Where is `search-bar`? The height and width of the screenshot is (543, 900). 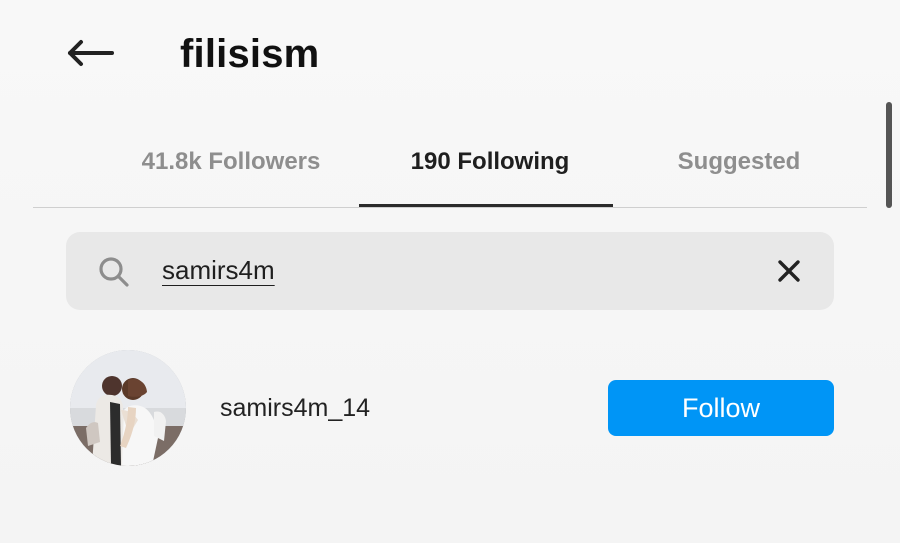 search-bar is located at coordinates (450, 271).